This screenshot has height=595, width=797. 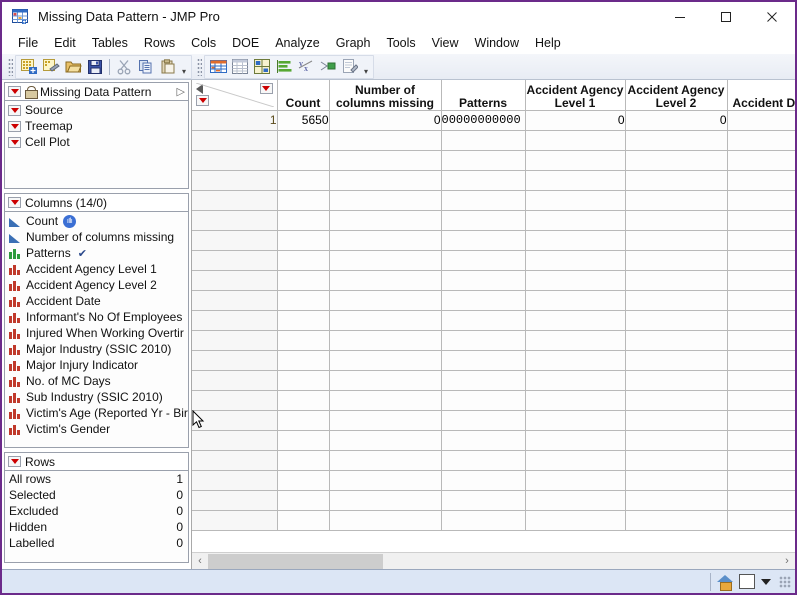 What do you see at coordinates (303, 95) in the screenshot?
I see `column-header-count: Count` at bounding box center [303, 95].